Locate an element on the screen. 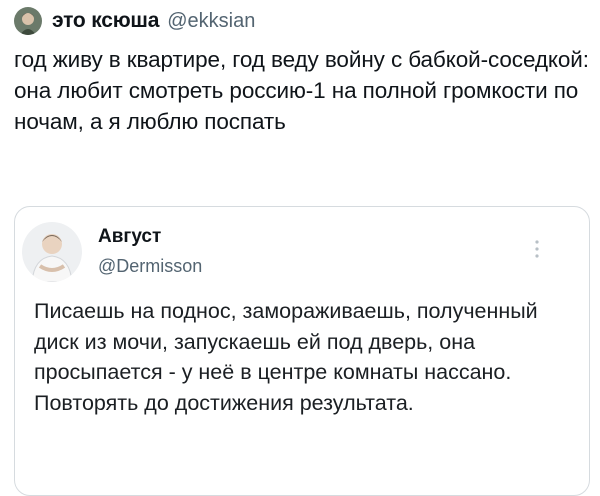 This screenshot has width=600, height=496. more-options-icon is located at coordinates (537, 249).